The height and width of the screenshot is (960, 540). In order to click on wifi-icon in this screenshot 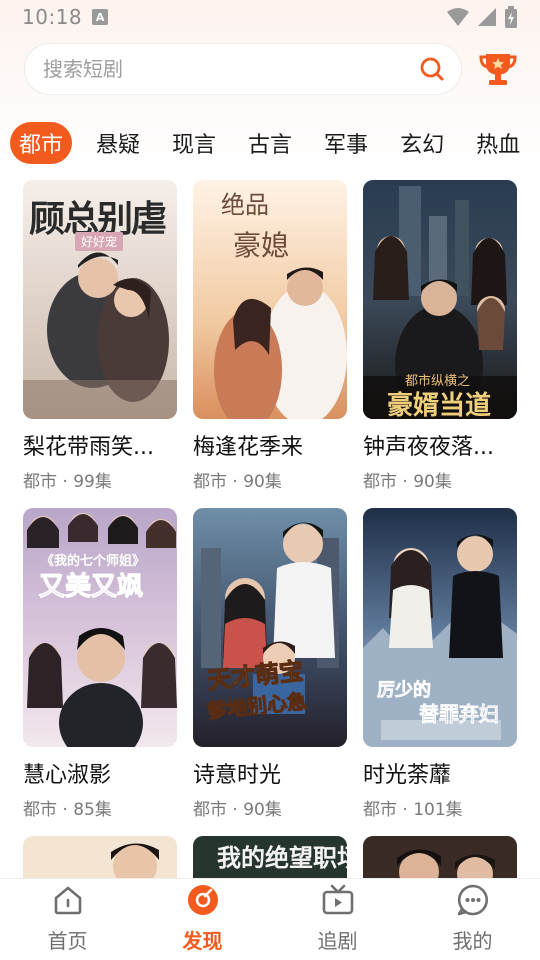, I will do `click(458, 17)`.